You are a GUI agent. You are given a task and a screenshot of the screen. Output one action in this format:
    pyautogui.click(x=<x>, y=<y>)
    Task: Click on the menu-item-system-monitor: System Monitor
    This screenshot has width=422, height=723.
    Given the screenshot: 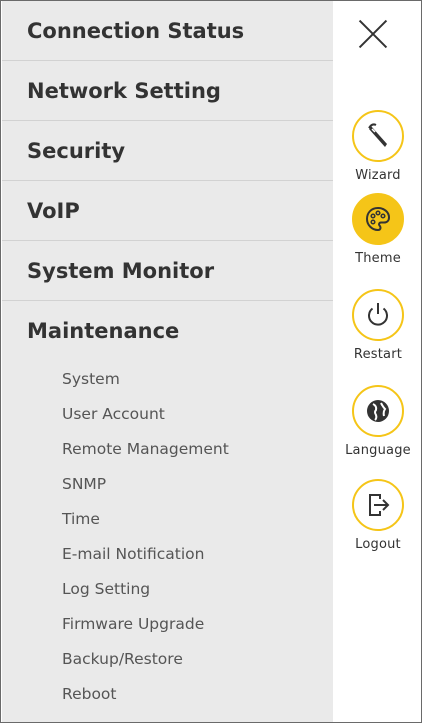 What is the action you would take?
    pyautogui.click(x=167, y=271)
    